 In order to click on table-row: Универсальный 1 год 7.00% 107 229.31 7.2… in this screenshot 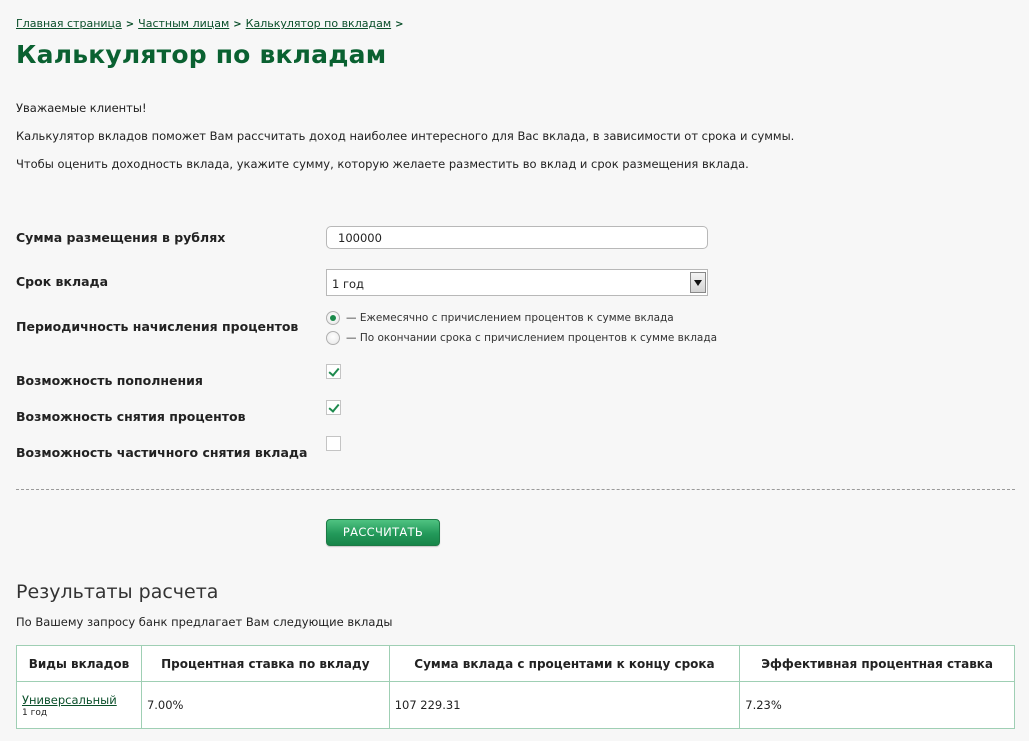, I will do `click(515, 705)`.